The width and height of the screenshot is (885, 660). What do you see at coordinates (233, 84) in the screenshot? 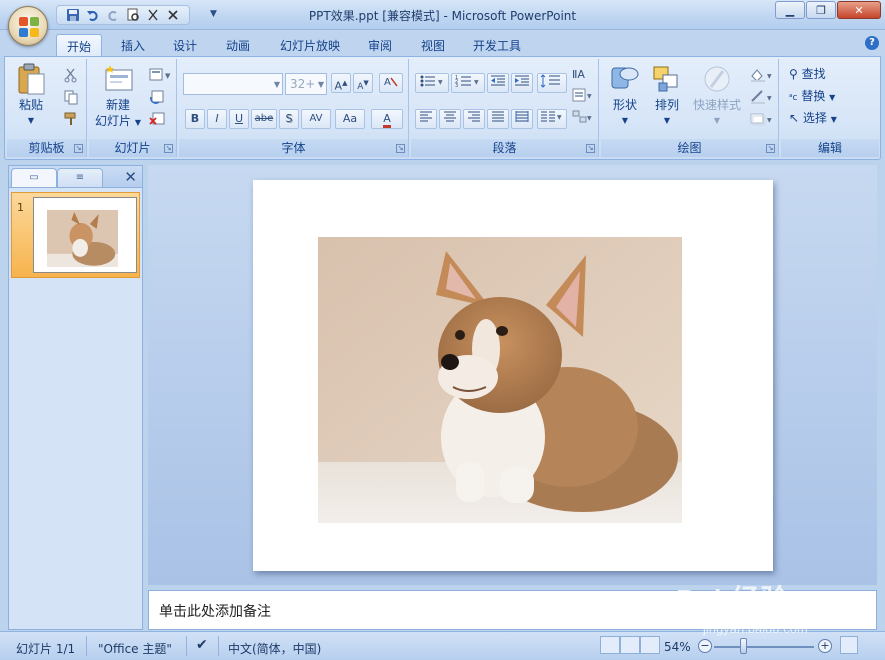
I see `font-name-input: ▼` at bounding box center [233, 84].